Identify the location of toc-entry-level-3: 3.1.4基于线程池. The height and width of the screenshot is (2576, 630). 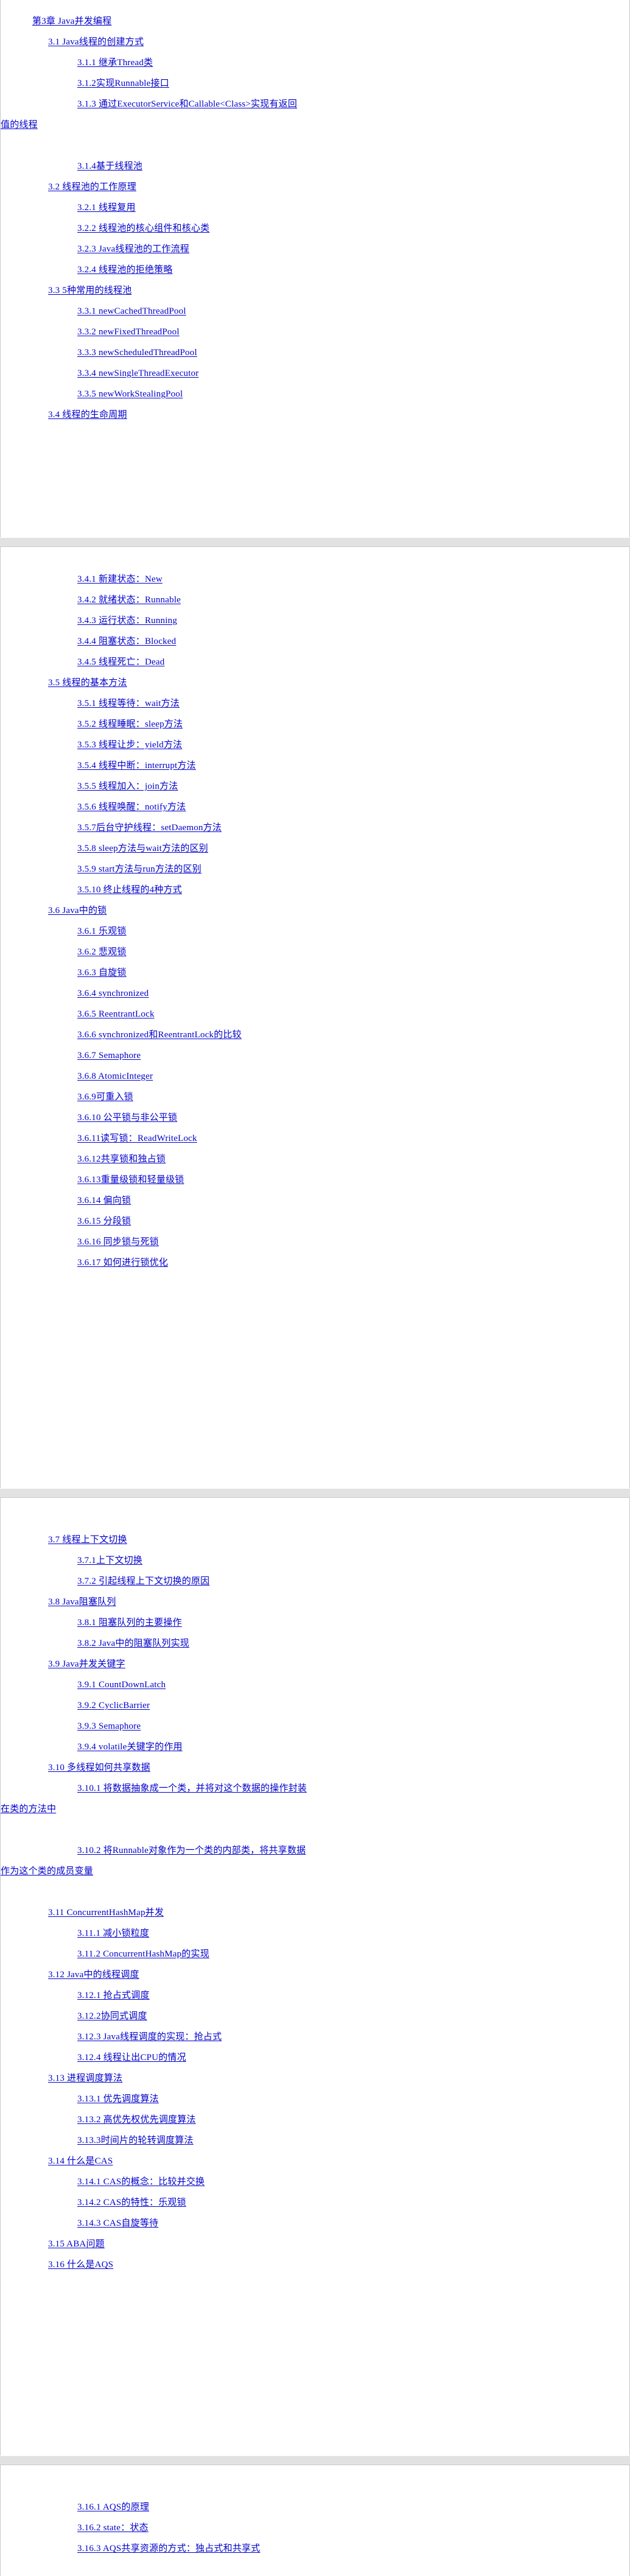
(315, 166).